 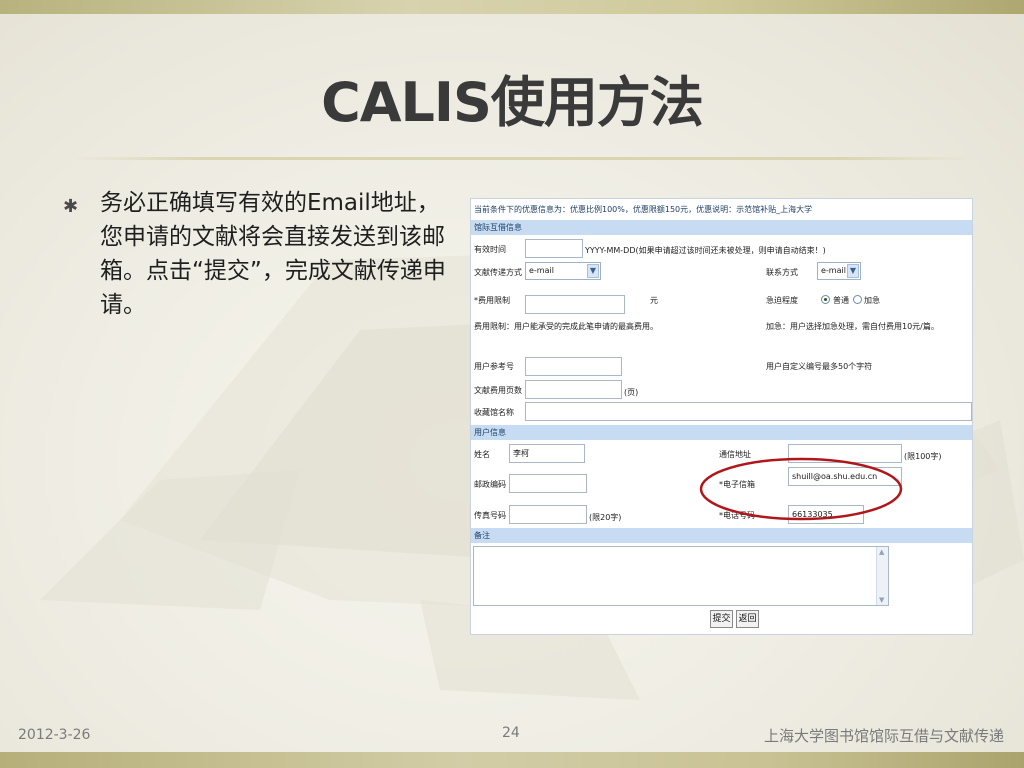 What do you see at coordinates (872, 300) in the screenshot?
I see `urgency-urgent-label: 加急` at bounding box center [872, 300].